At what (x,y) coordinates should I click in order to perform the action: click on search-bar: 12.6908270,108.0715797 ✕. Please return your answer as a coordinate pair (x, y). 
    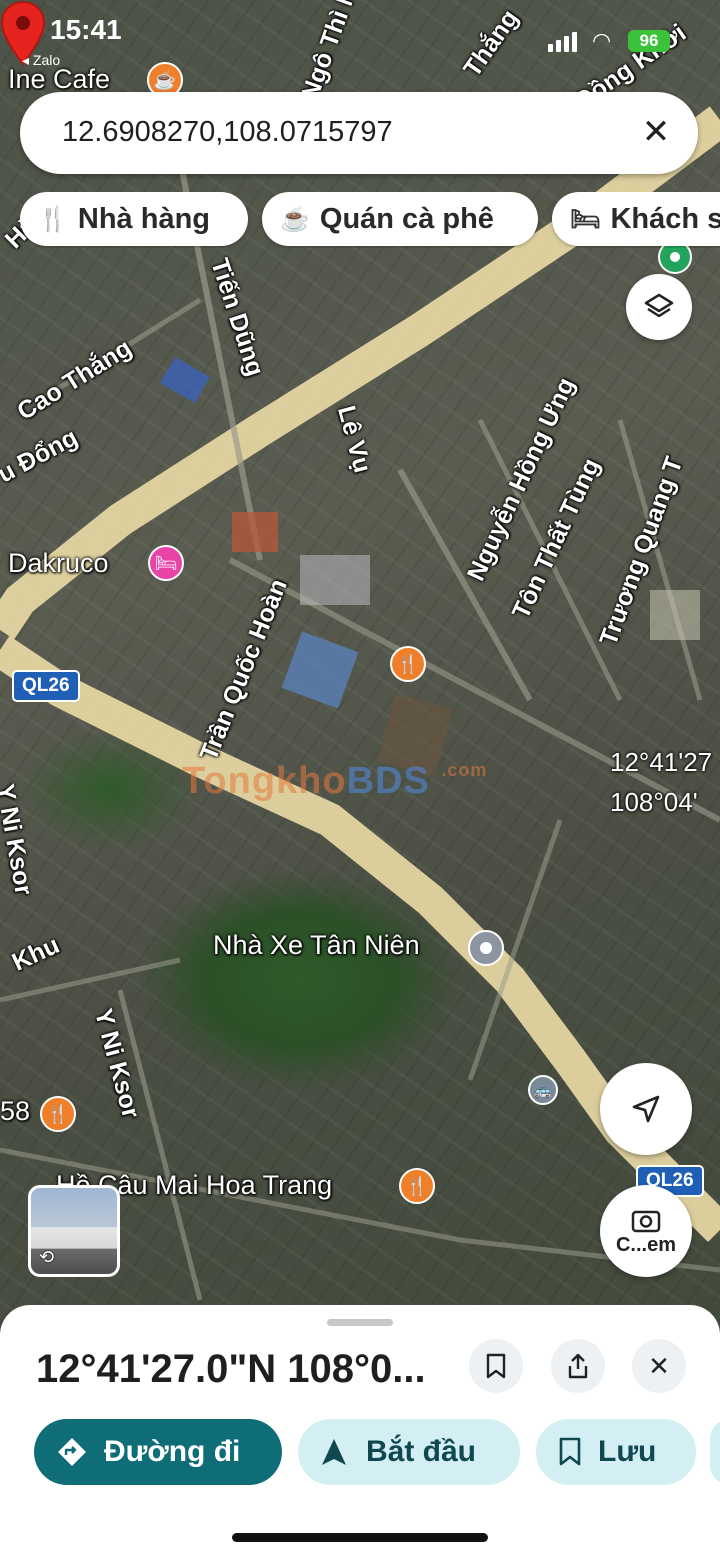
    Looking at the image, I should click on (359, 133).